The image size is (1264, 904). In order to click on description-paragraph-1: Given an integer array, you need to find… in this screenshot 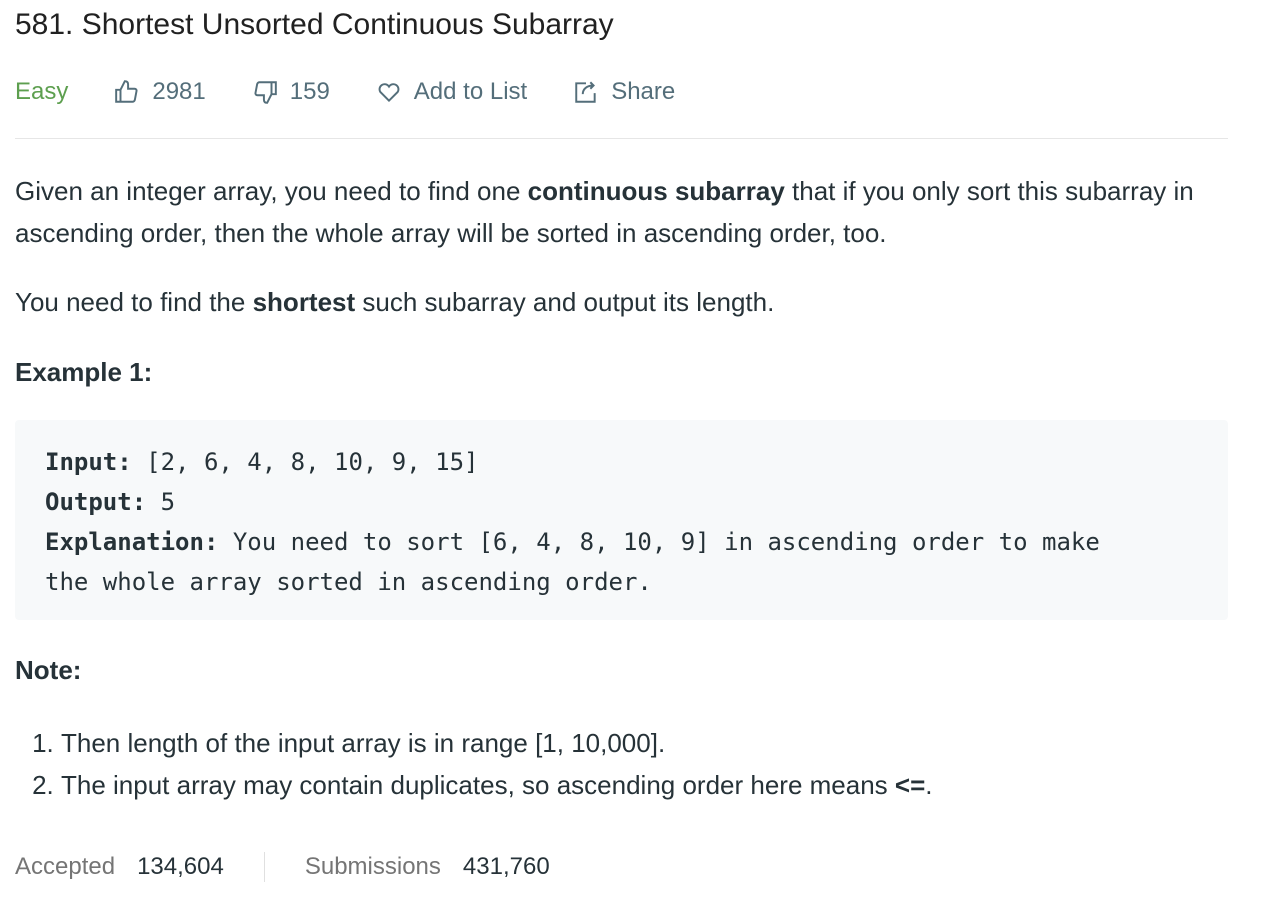, I will do `click(621, 212)`.